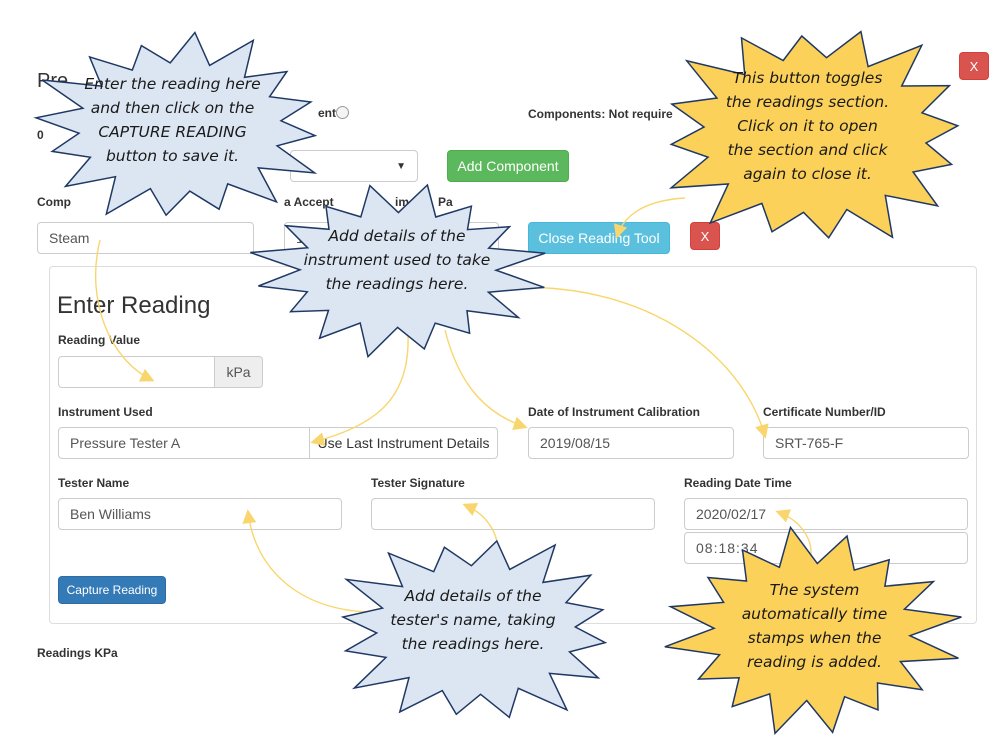 The height and width of the screenshot is (743, 1008). I want to click on arrow-to-certificate, so click(636, 362).